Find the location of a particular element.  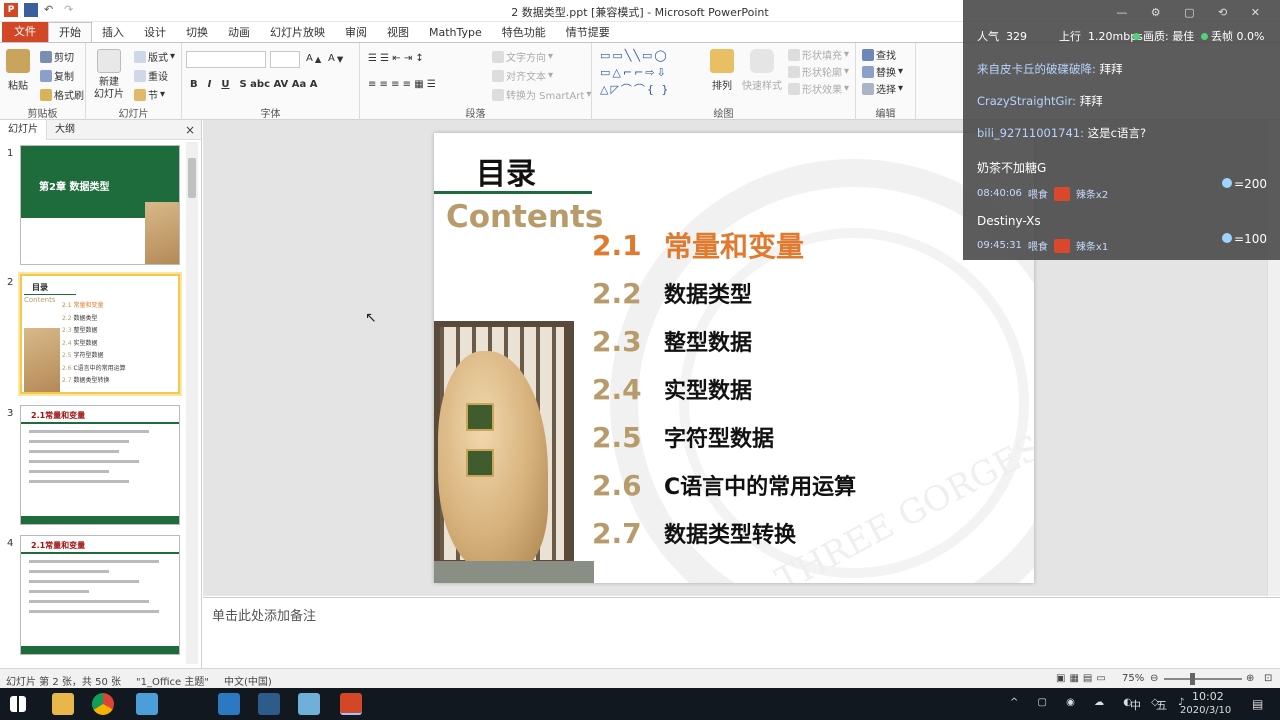

layout-button: 版式 ▾ is located at coordinates (154, 56).